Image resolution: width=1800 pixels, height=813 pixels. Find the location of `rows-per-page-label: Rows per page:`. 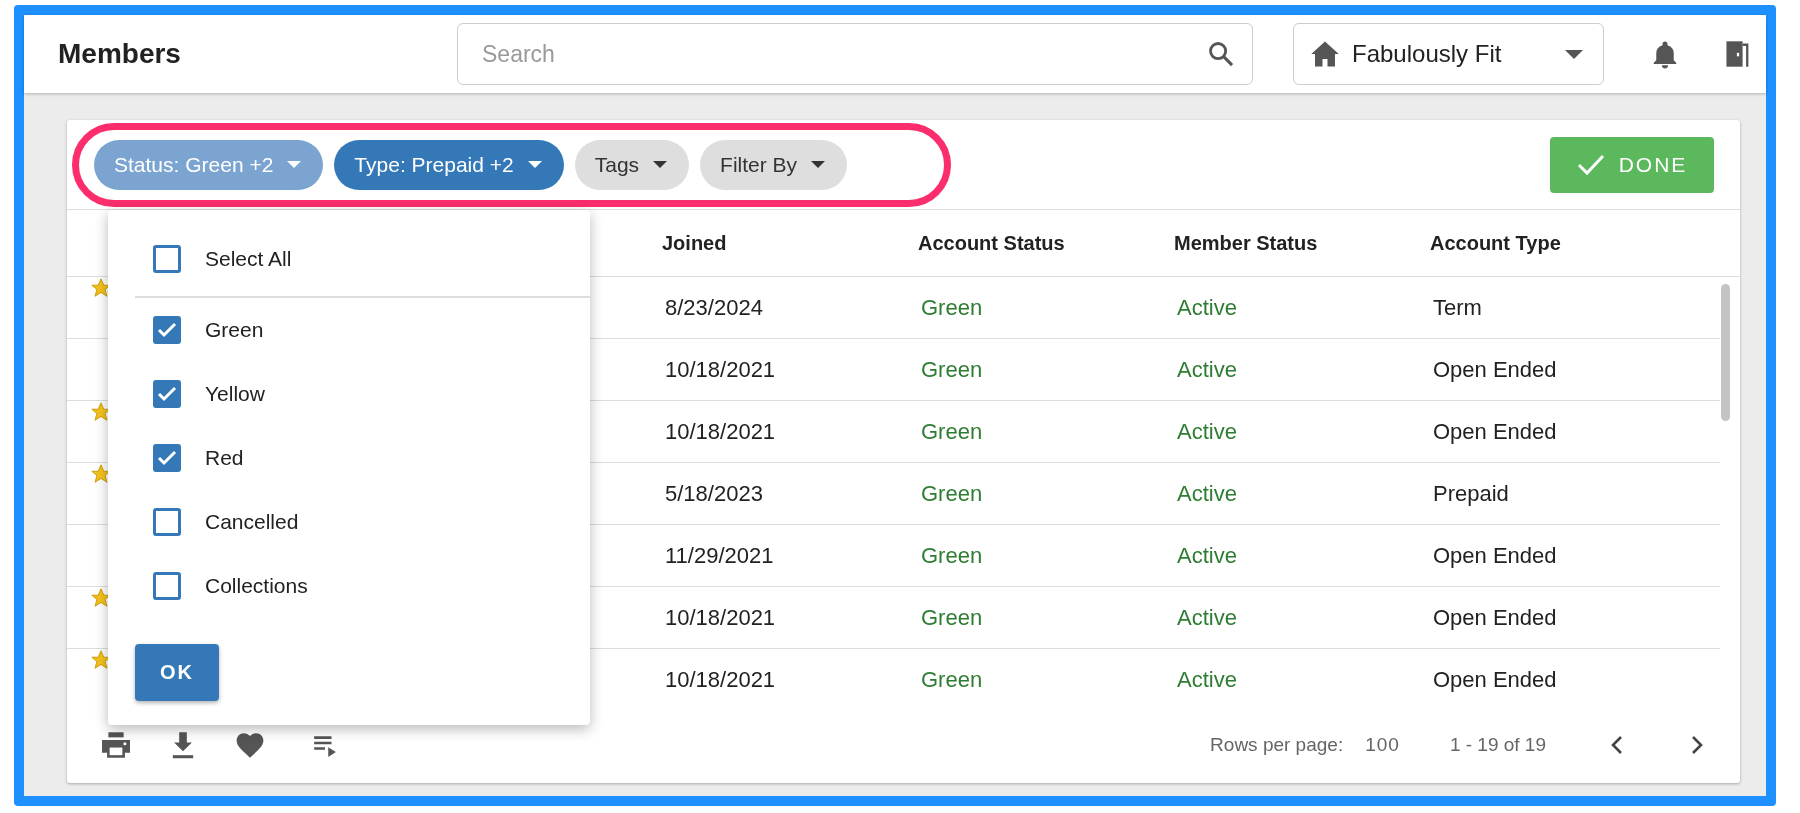

rows-per-page-label: Rows per page: is located at coordinates (1277, 745).